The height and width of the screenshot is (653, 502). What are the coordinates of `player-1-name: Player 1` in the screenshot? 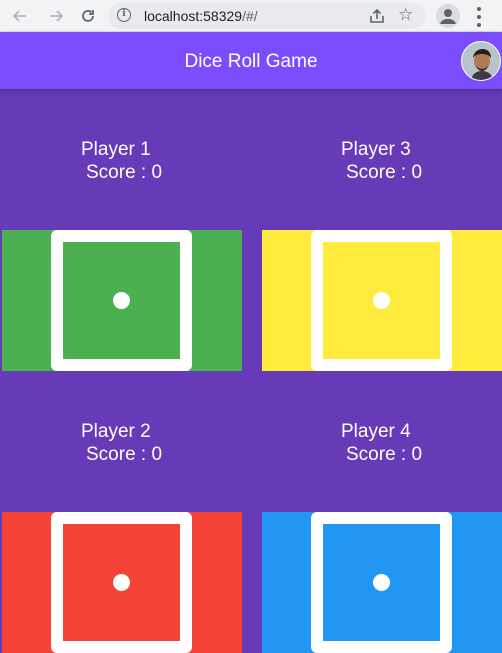 It's located at (116, 149).